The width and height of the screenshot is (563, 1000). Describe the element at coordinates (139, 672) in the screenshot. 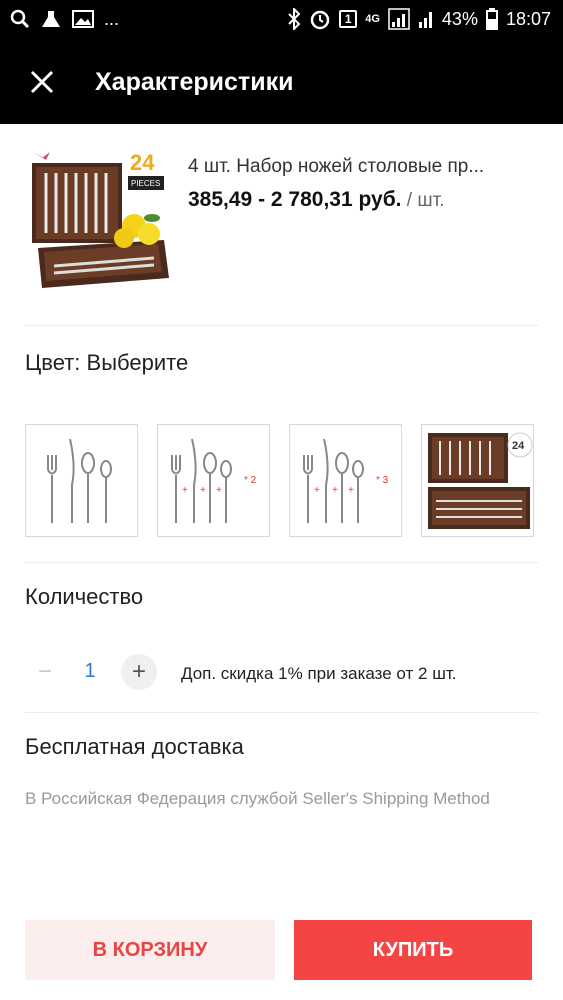

I see `increase-button: +` at that location.